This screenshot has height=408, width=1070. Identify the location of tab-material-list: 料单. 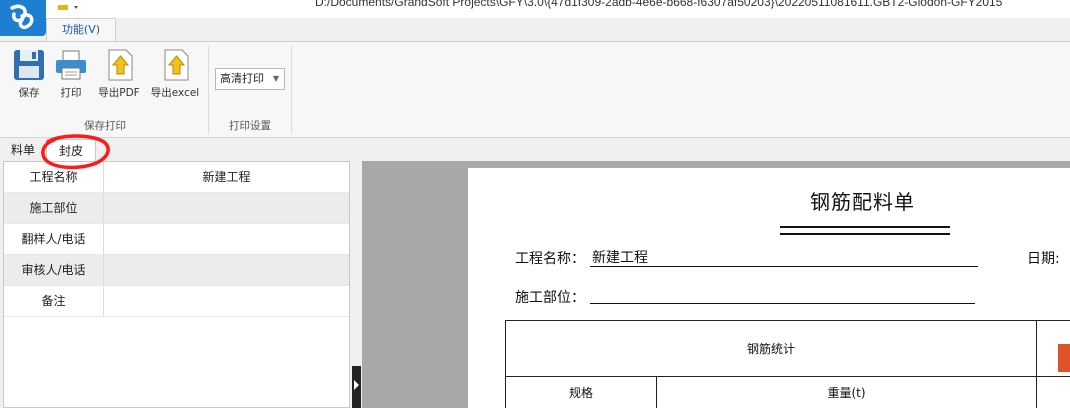
(23, 150).